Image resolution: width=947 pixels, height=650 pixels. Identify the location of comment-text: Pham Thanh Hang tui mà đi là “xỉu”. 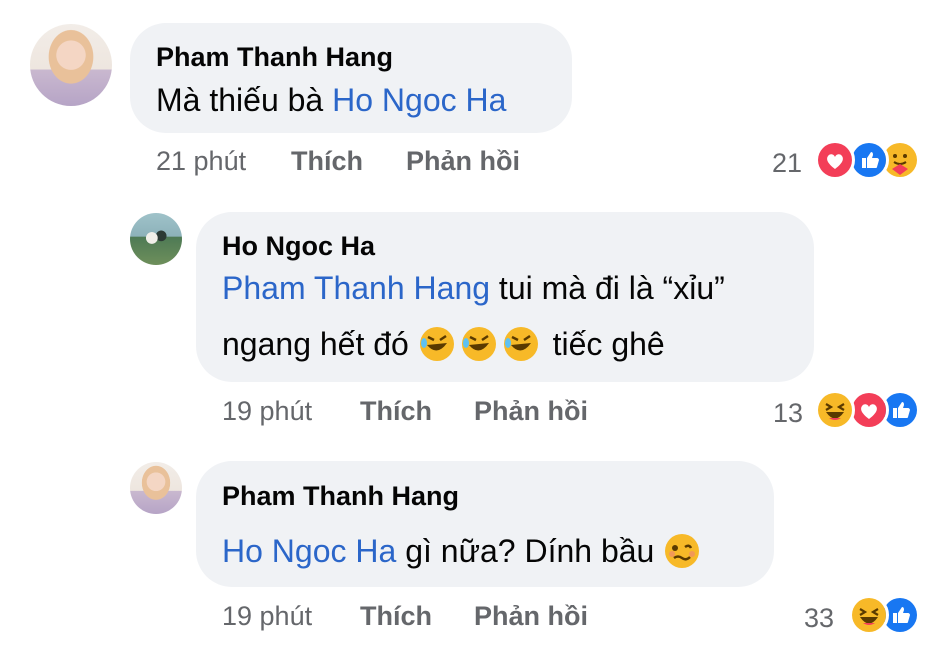
(473, 288).